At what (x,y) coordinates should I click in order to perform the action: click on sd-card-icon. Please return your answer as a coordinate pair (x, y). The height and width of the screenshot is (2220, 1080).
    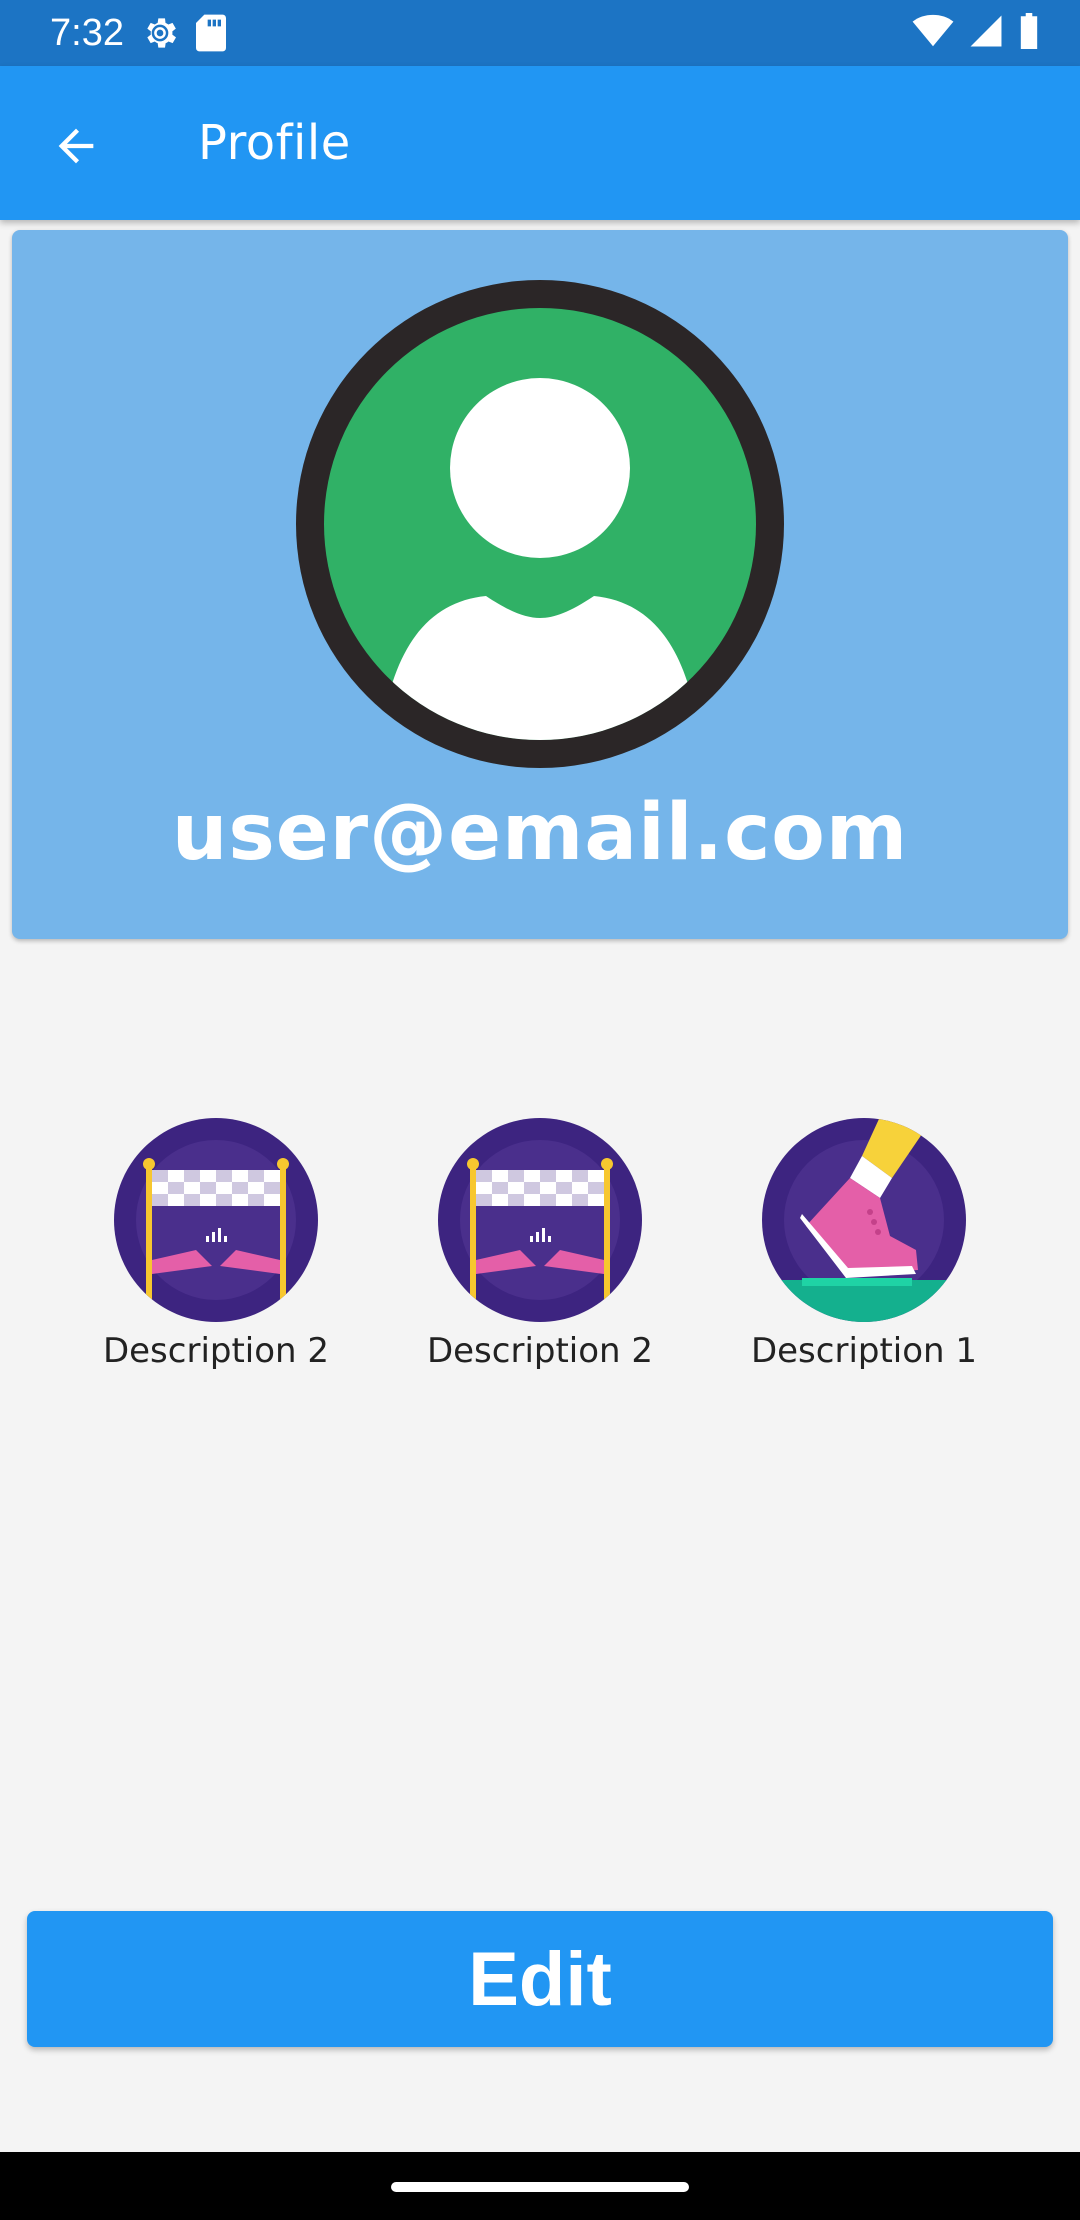
    Looking at the image, I should click on (211, 33).